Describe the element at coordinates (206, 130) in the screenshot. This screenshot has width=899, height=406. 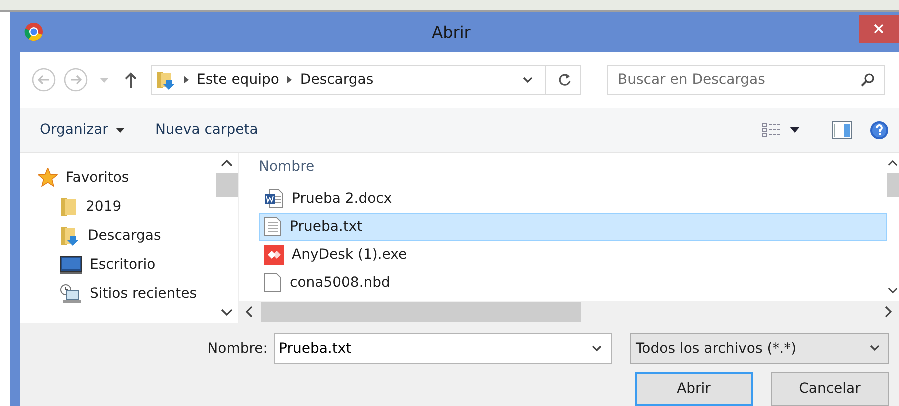
I see `new-folder-button: Nueva carpeta` at that location.